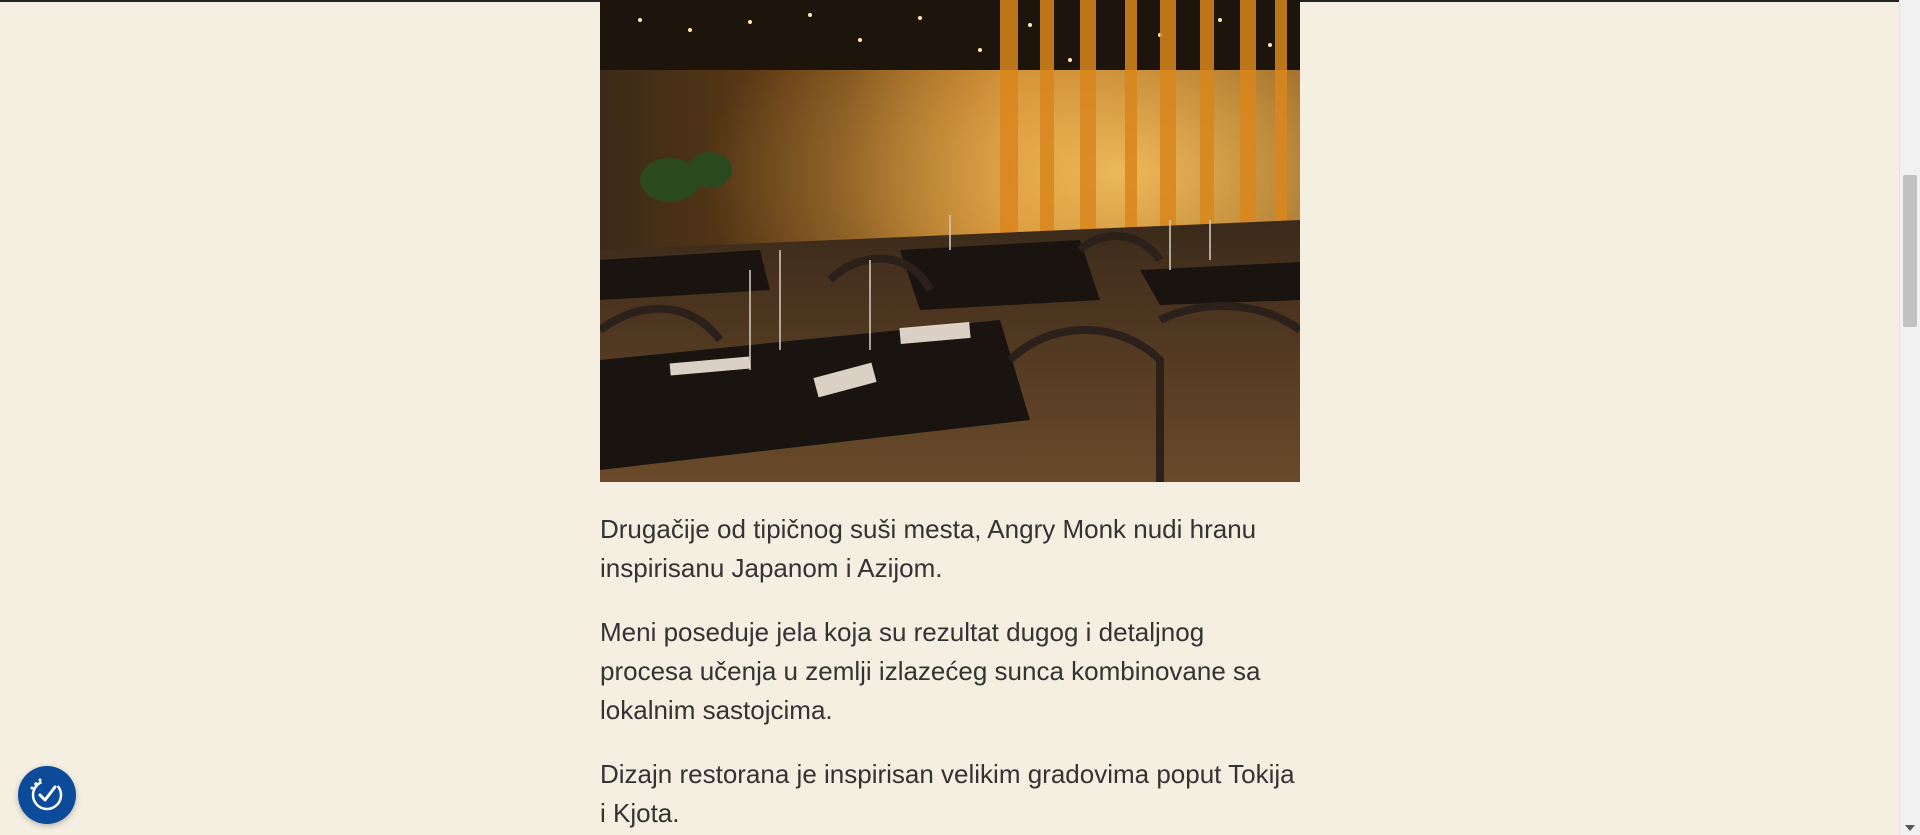 The height and width of the screenshot is (835, 1920). I want to click on accessibility-button, so click(47, 795).